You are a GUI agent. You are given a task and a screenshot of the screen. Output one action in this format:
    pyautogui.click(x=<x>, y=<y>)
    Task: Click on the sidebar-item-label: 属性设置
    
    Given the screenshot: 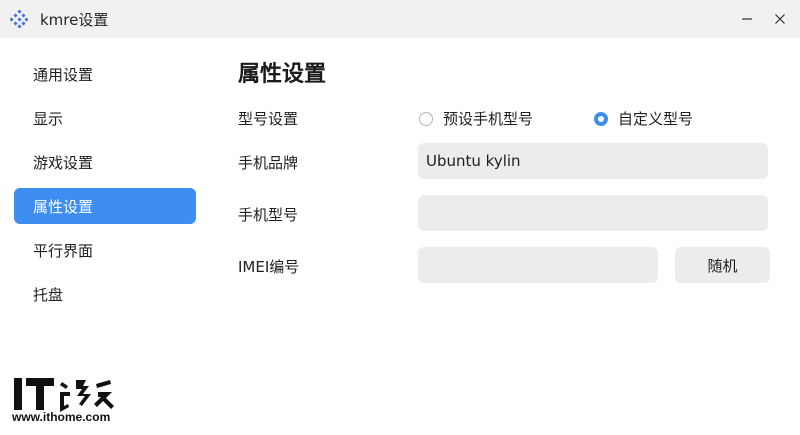 What is the action you would take?
    pyautogui.click(x=63, y=206)
    